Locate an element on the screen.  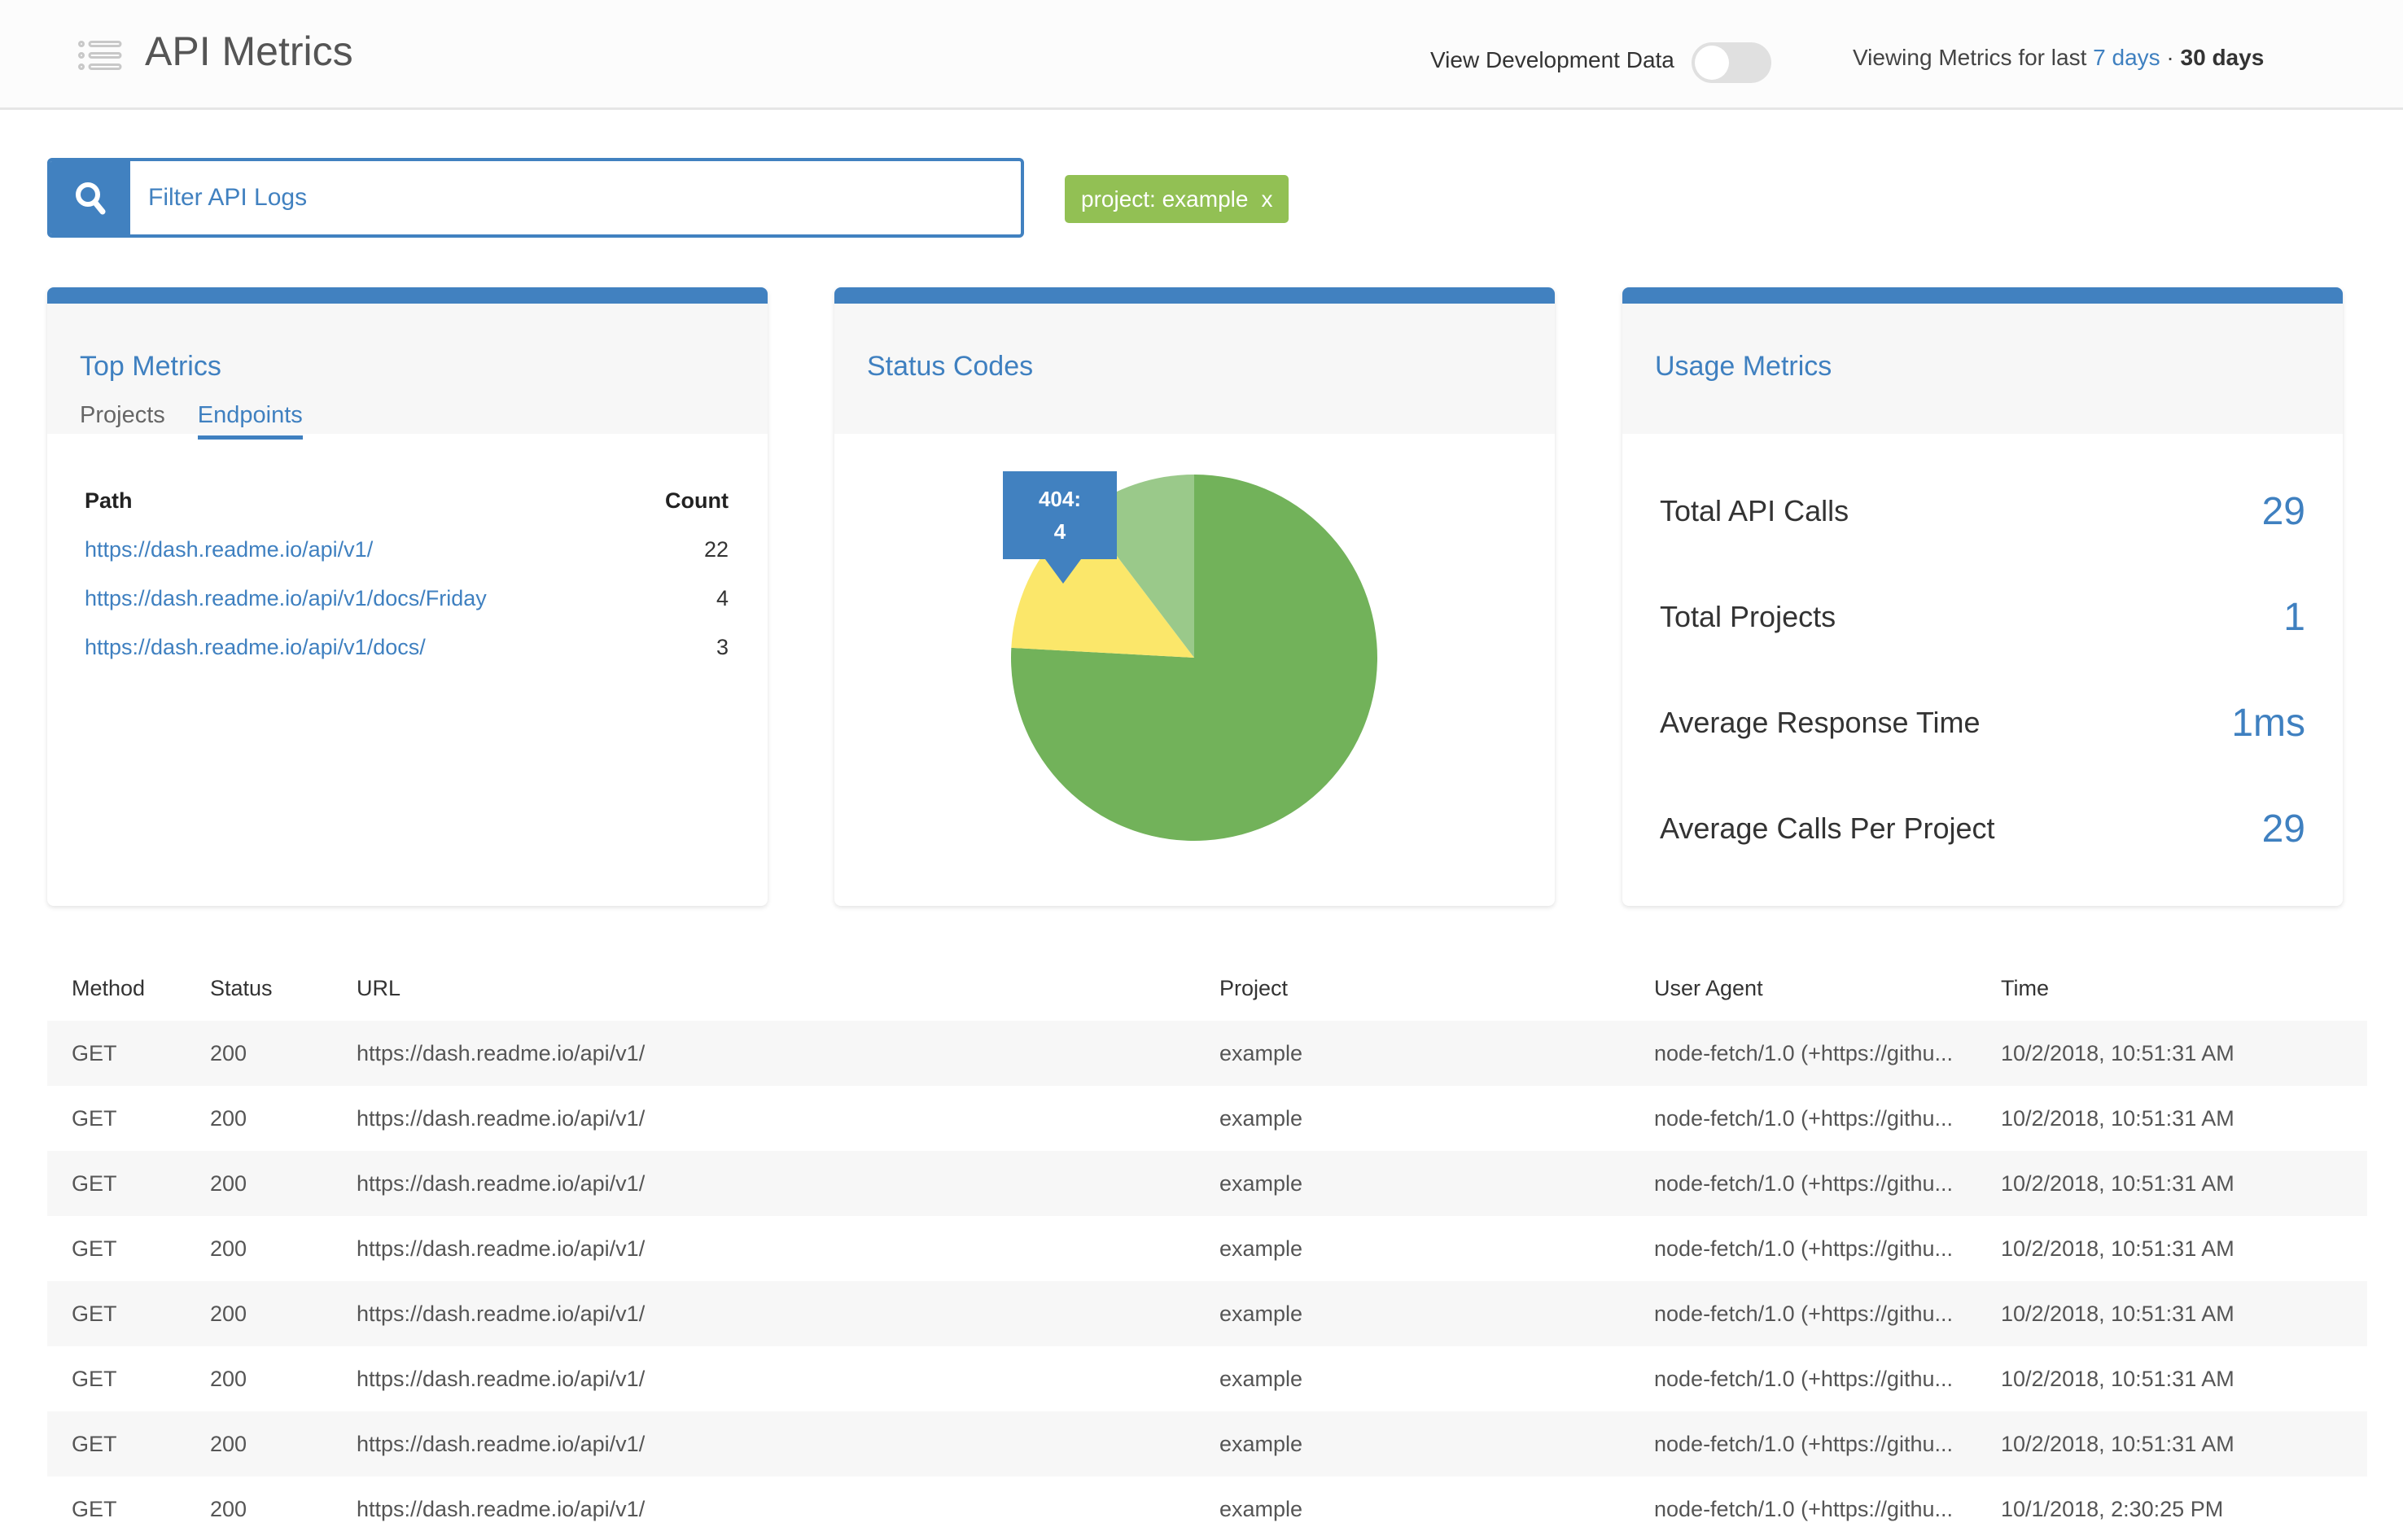
filter-search-box is located at coordinates (535, 198).